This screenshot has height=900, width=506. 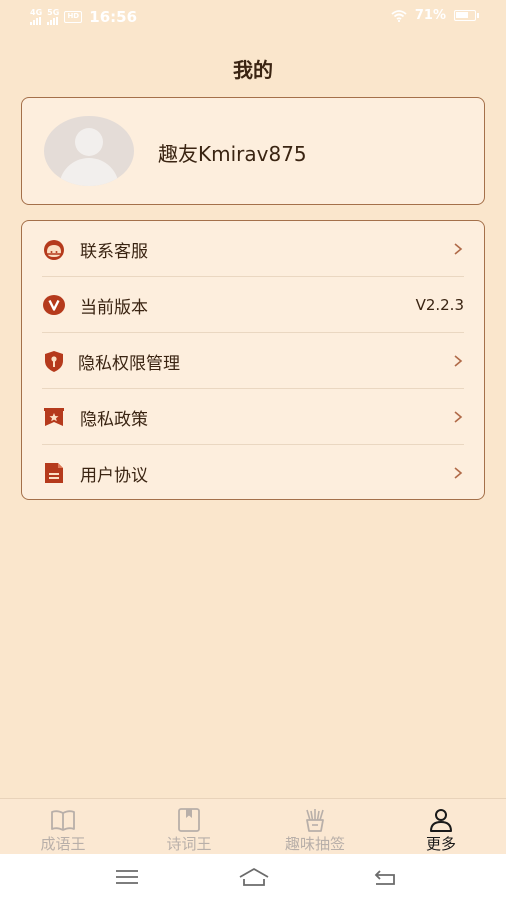 What do you see at coordinates (114, 475) in the screenshot?
I see `menu-label-user-agreement: 用户协议` at bounding box center [114, 475].